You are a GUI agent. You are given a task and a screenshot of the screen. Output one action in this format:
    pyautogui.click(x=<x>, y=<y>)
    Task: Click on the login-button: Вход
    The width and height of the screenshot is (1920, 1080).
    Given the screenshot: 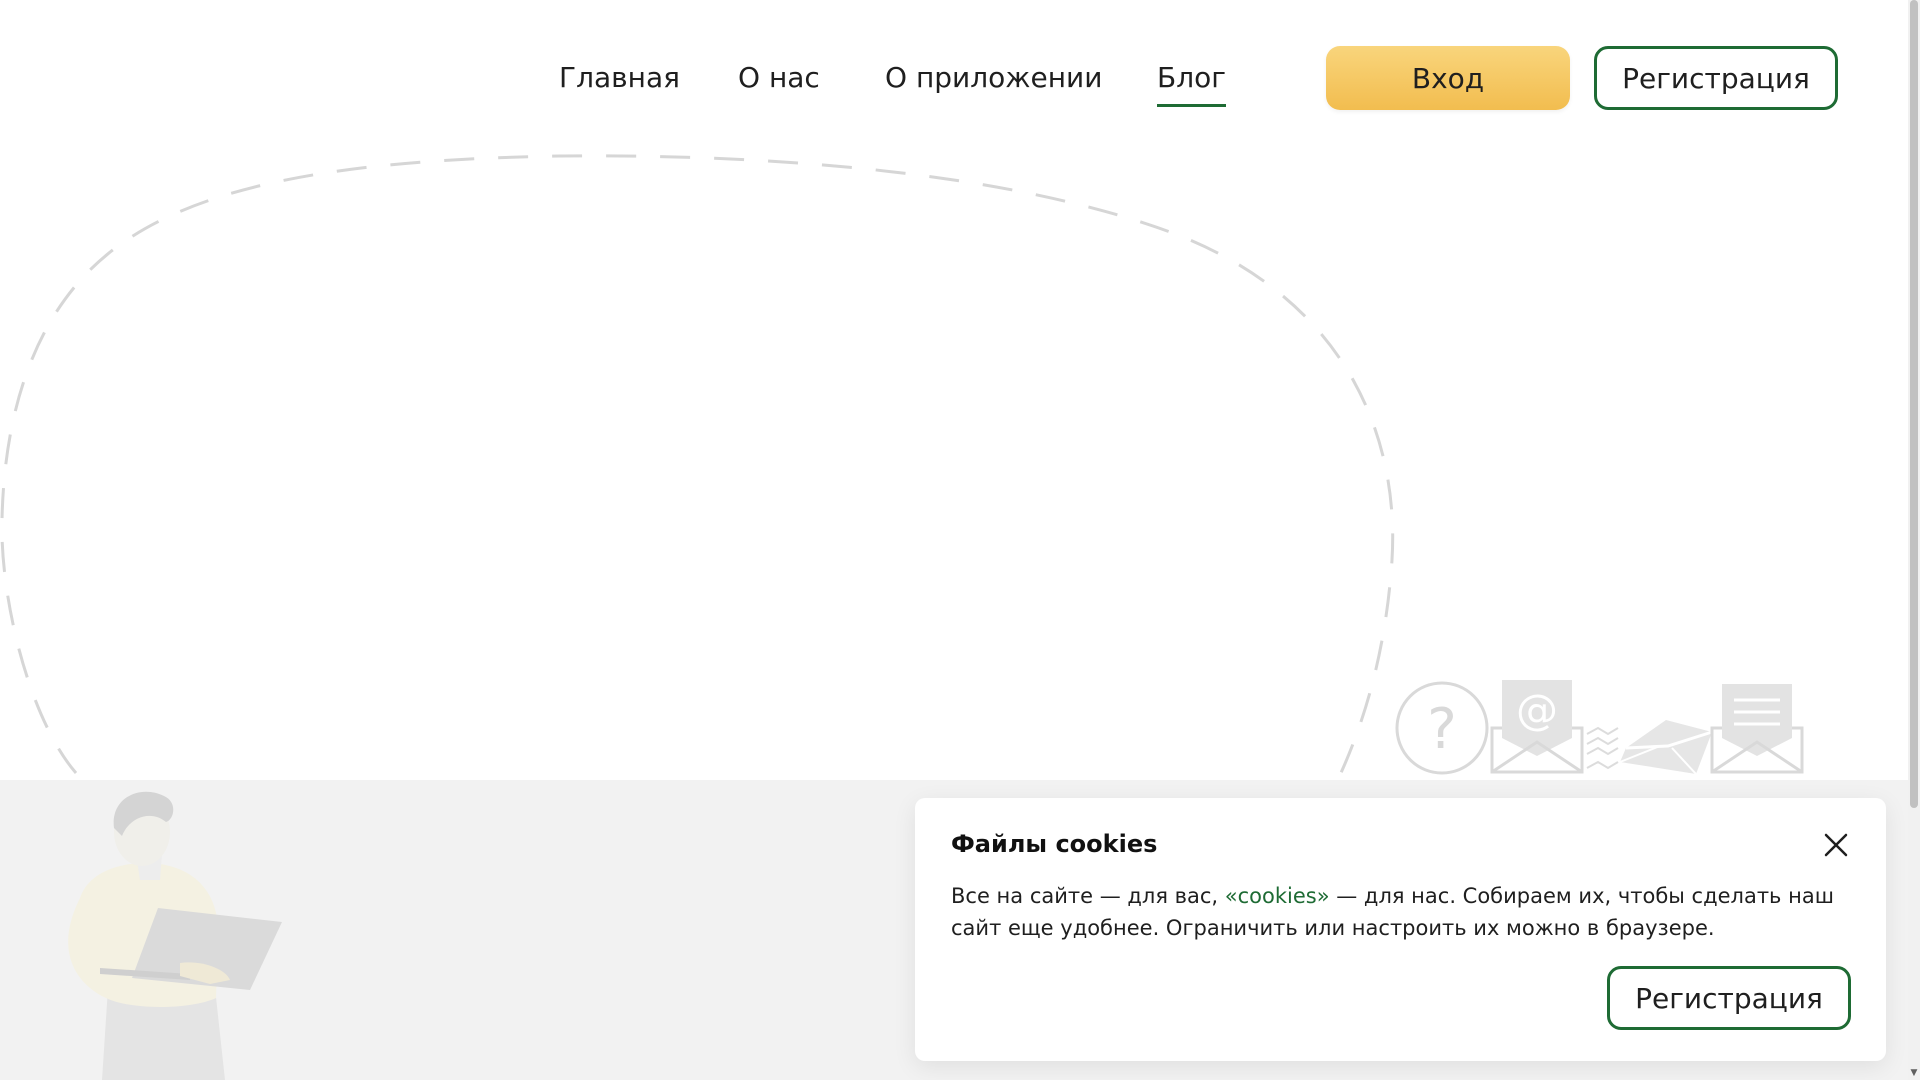 What is the action you would take?
    pyautogui.click(x=1448, y=78)
    